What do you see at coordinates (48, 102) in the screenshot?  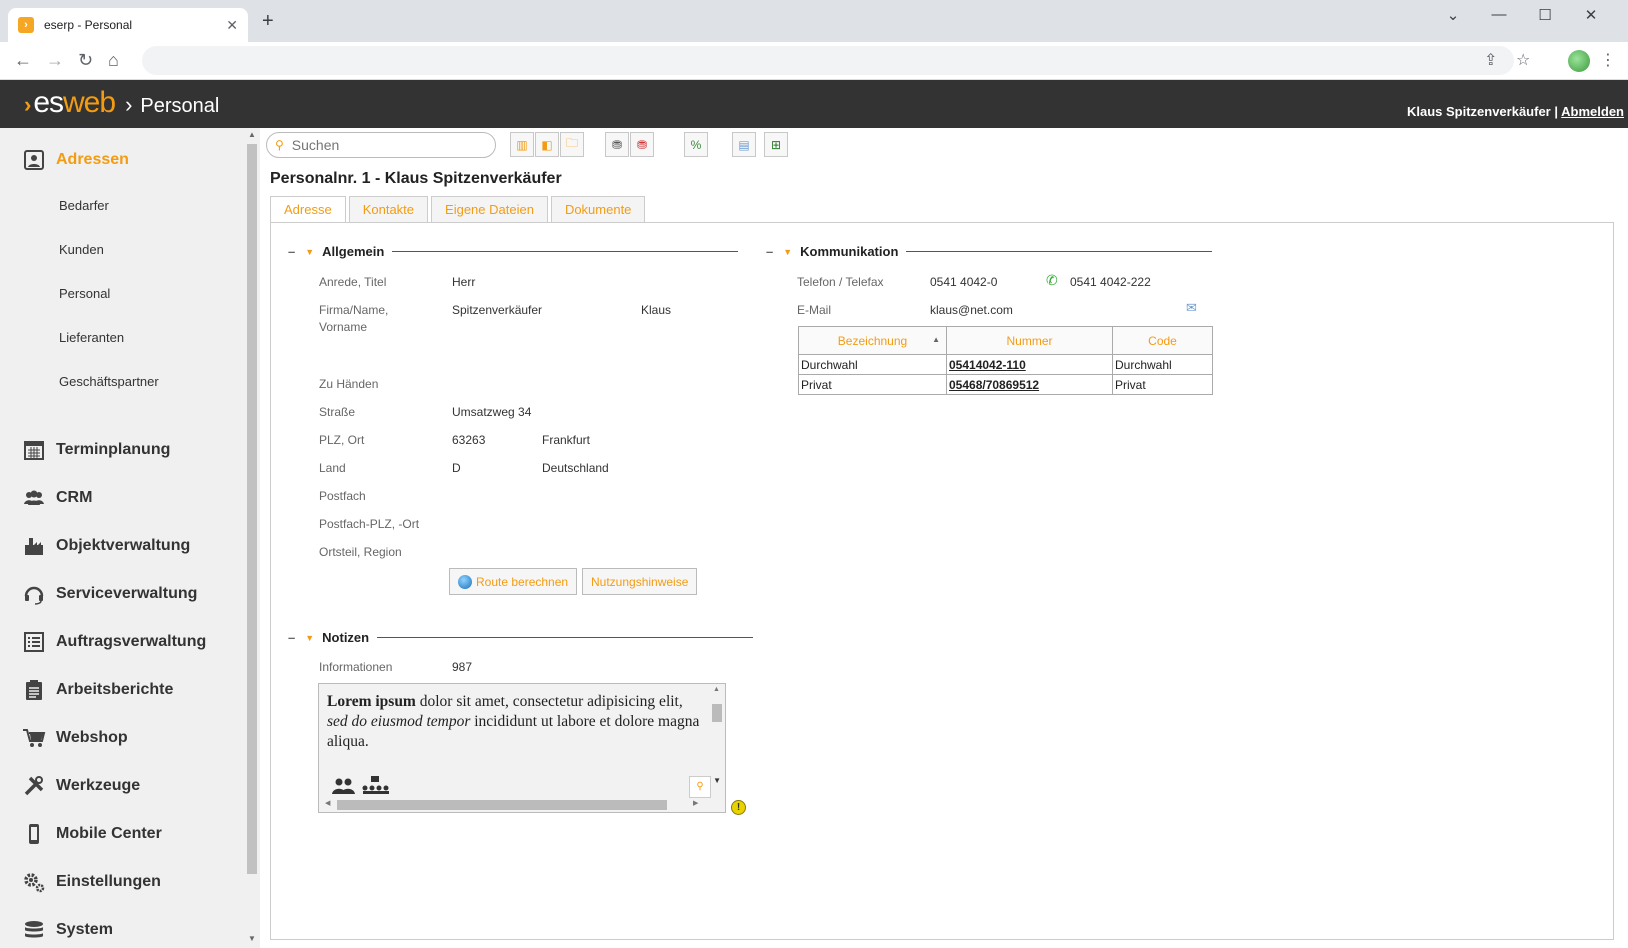 I see `logo-es: es` at bounding box center [48, 102].